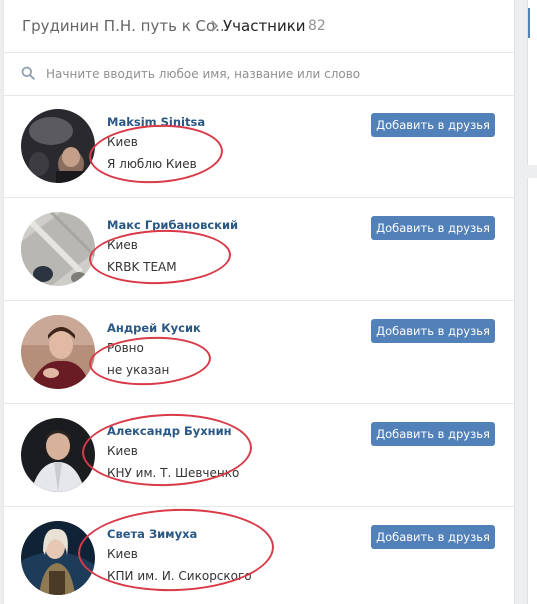  I want to click on page-title: Участники, so click(264, 26).